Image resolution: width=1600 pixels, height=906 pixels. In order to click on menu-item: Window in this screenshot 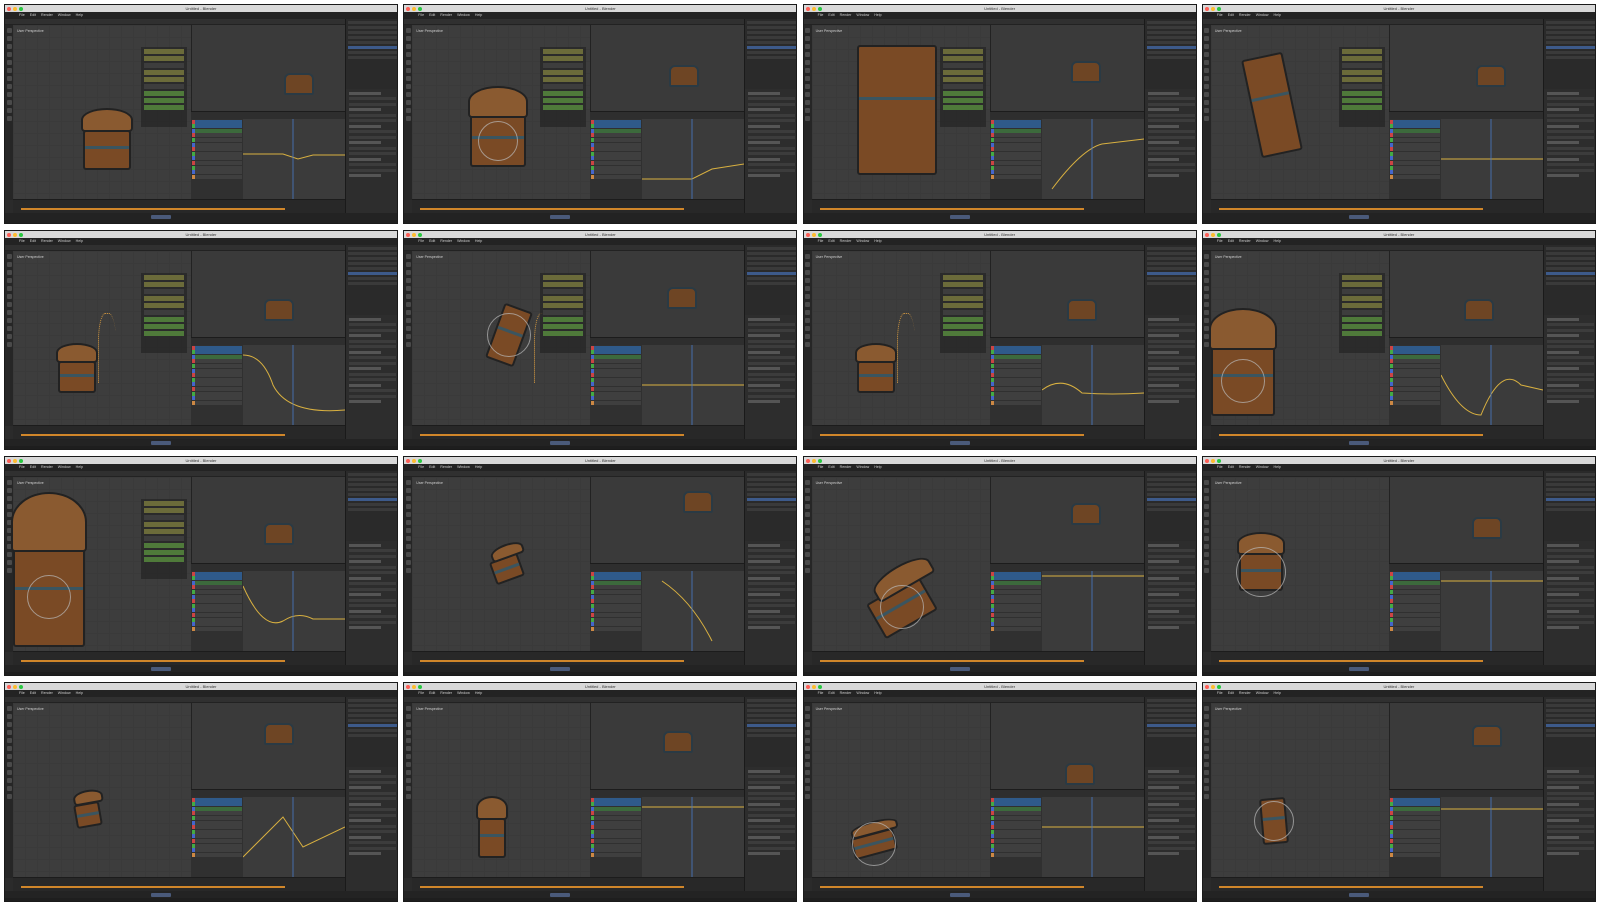, I will do `click(64, 693)`.